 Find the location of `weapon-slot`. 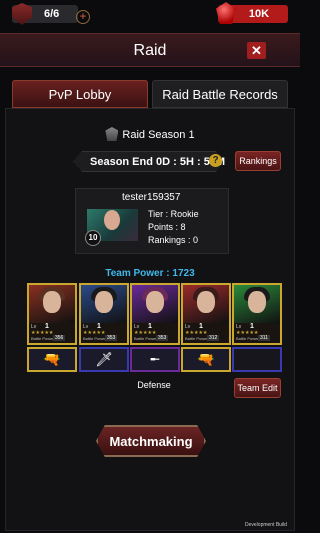

weapon-slot is located at coordinates (257, 359).